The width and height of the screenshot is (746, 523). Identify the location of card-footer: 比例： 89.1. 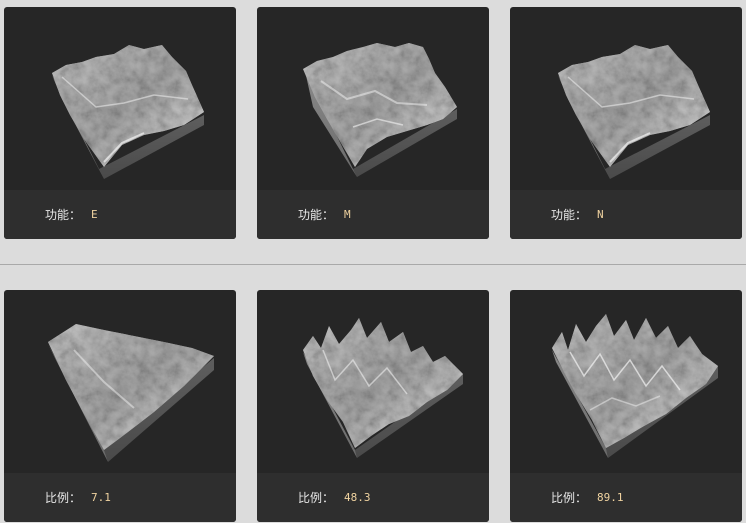
(626, 497).